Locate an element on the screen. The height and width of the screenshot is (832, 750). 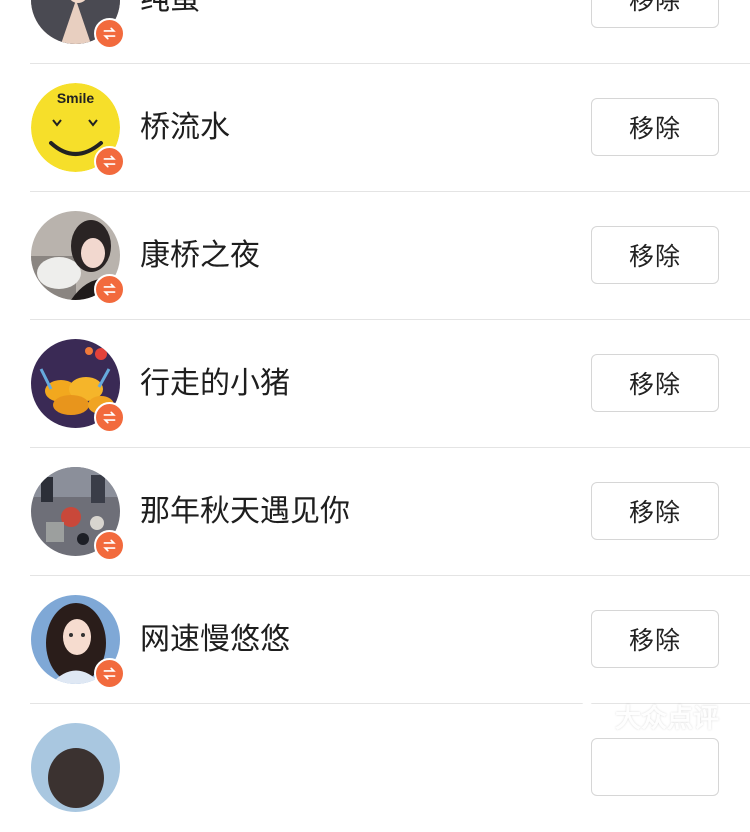
avatar is located at coordinates (75, 767).